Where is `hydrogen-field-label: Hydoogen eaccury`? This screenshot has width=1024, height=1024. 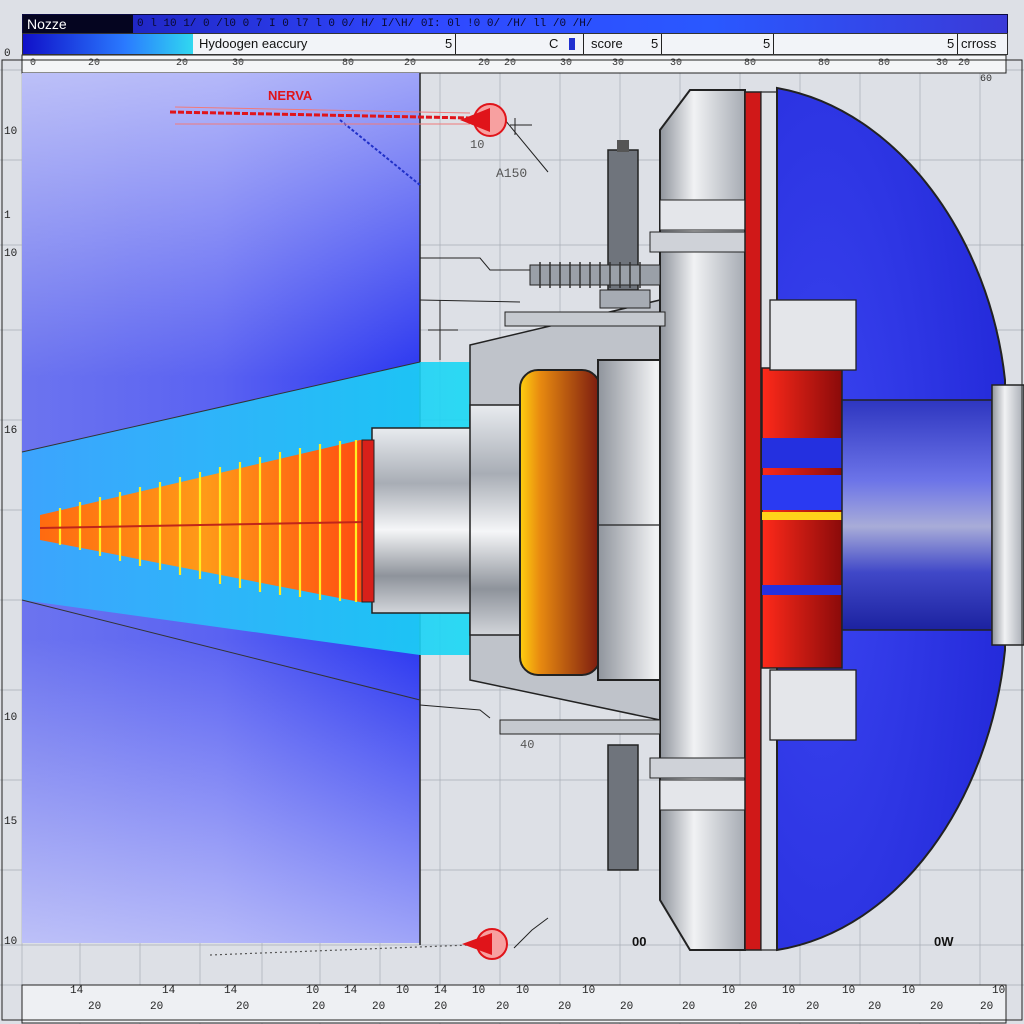
hydrogen-field-label: Hydoogen eaccury is located at coordinates (253, 44).